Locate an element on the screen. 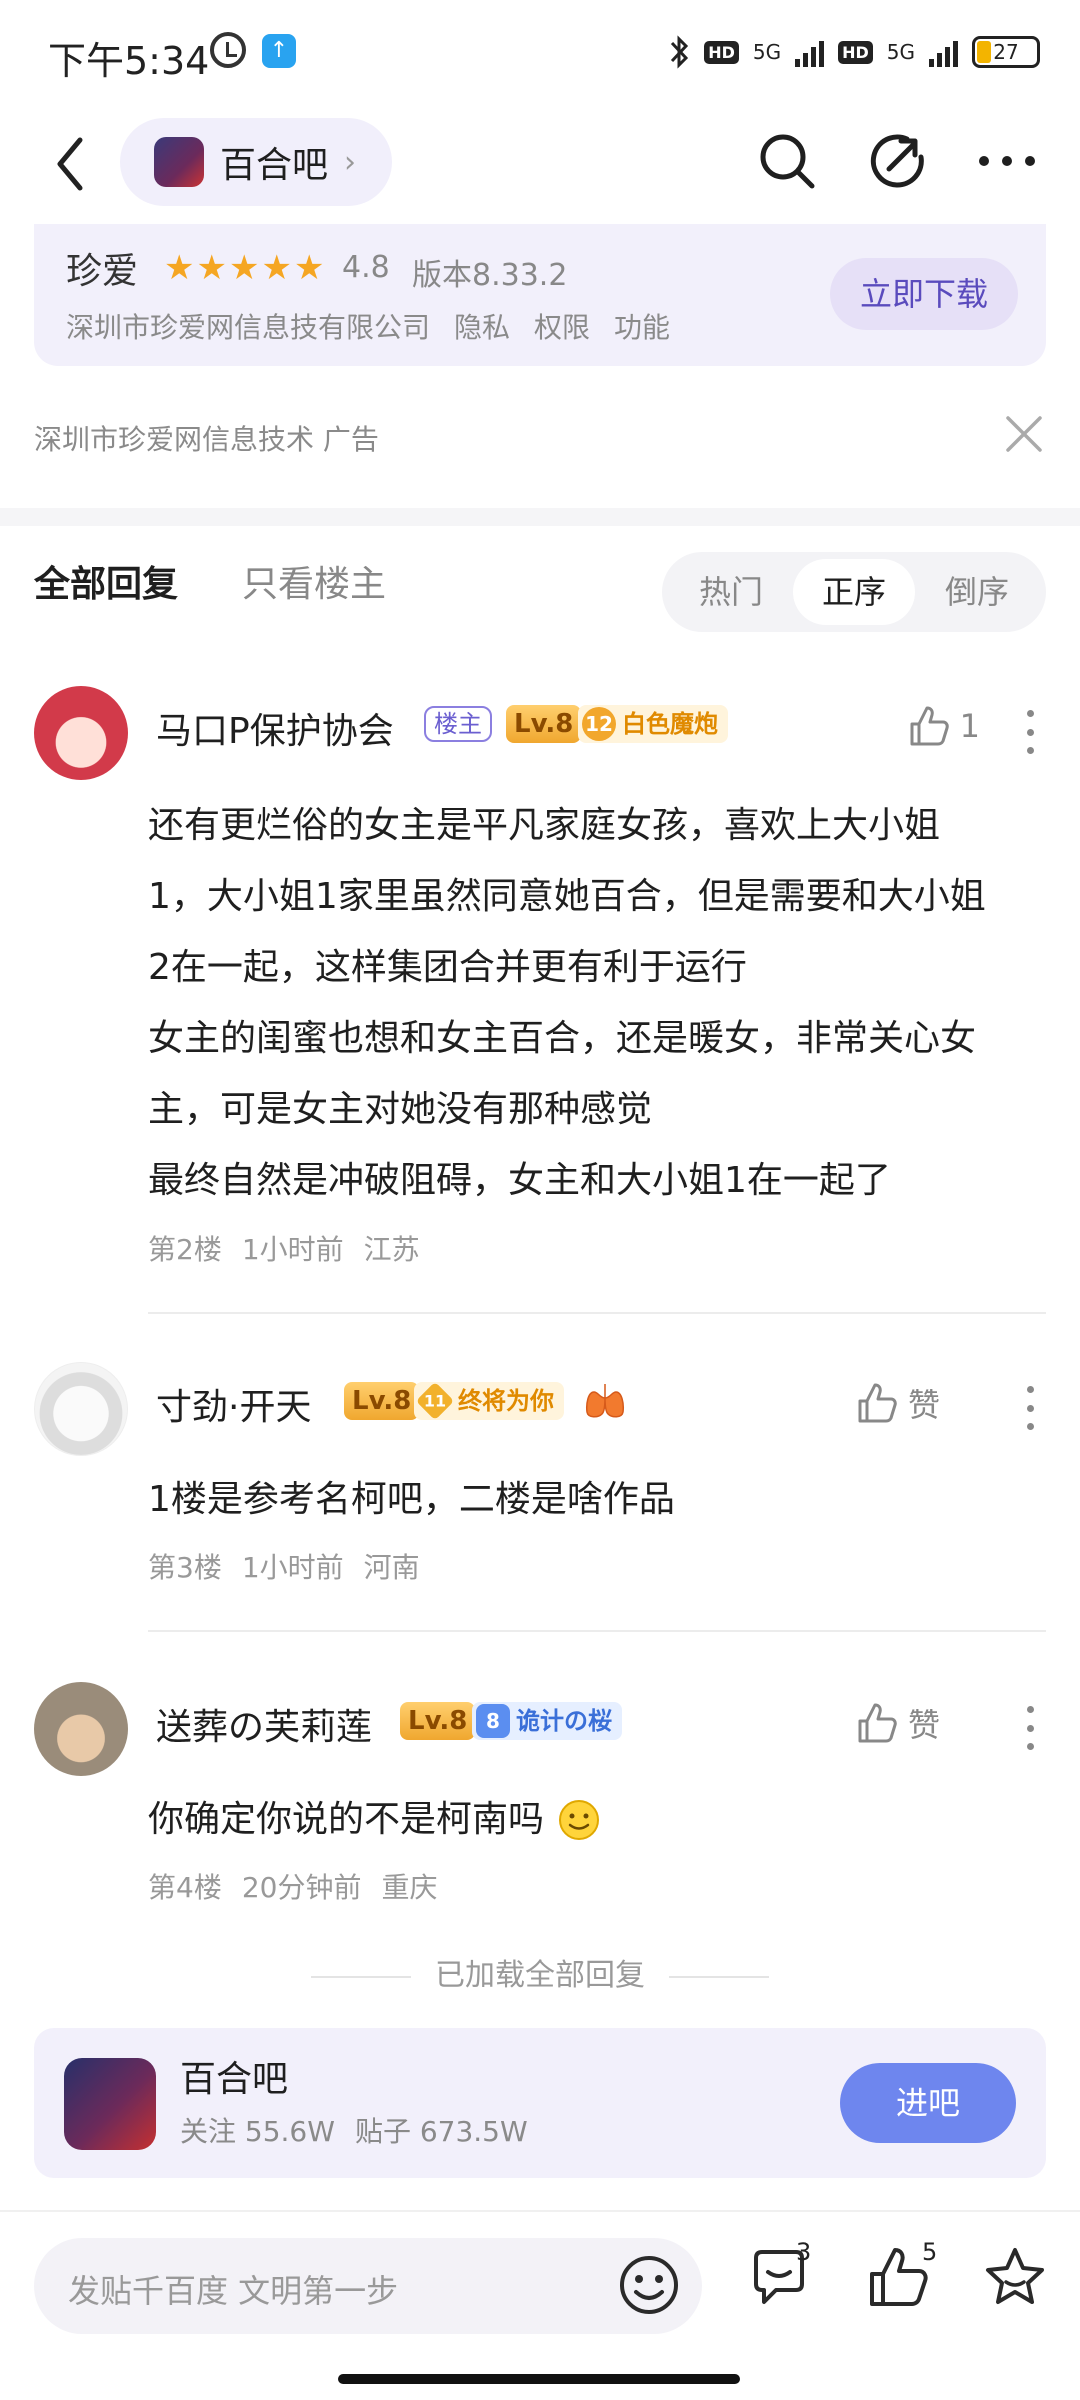 The width and height of the screenshot is (1080, 2400). star-icon is located at coordinates (1015, 2276).